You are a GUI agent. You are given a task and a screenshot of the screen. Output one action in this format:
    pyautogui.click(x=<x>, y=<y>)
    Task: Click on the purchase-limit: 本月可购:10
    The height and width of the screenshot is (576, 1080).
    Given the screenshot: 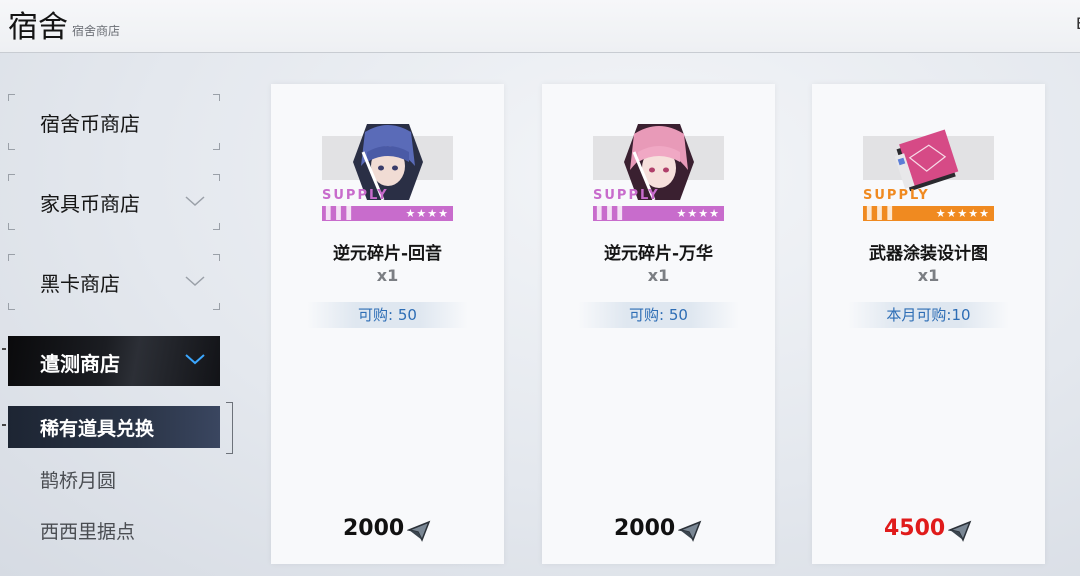 What is the action you would take?
    pyautogui.click(x=928, y=315)
    